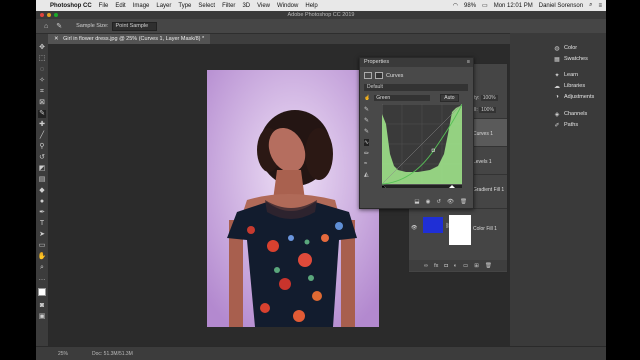  What do you see at coordinates (366, 174) in the screenshot?
I see `clipping-warning-icon: ◭` at bounding box center [366, 174].